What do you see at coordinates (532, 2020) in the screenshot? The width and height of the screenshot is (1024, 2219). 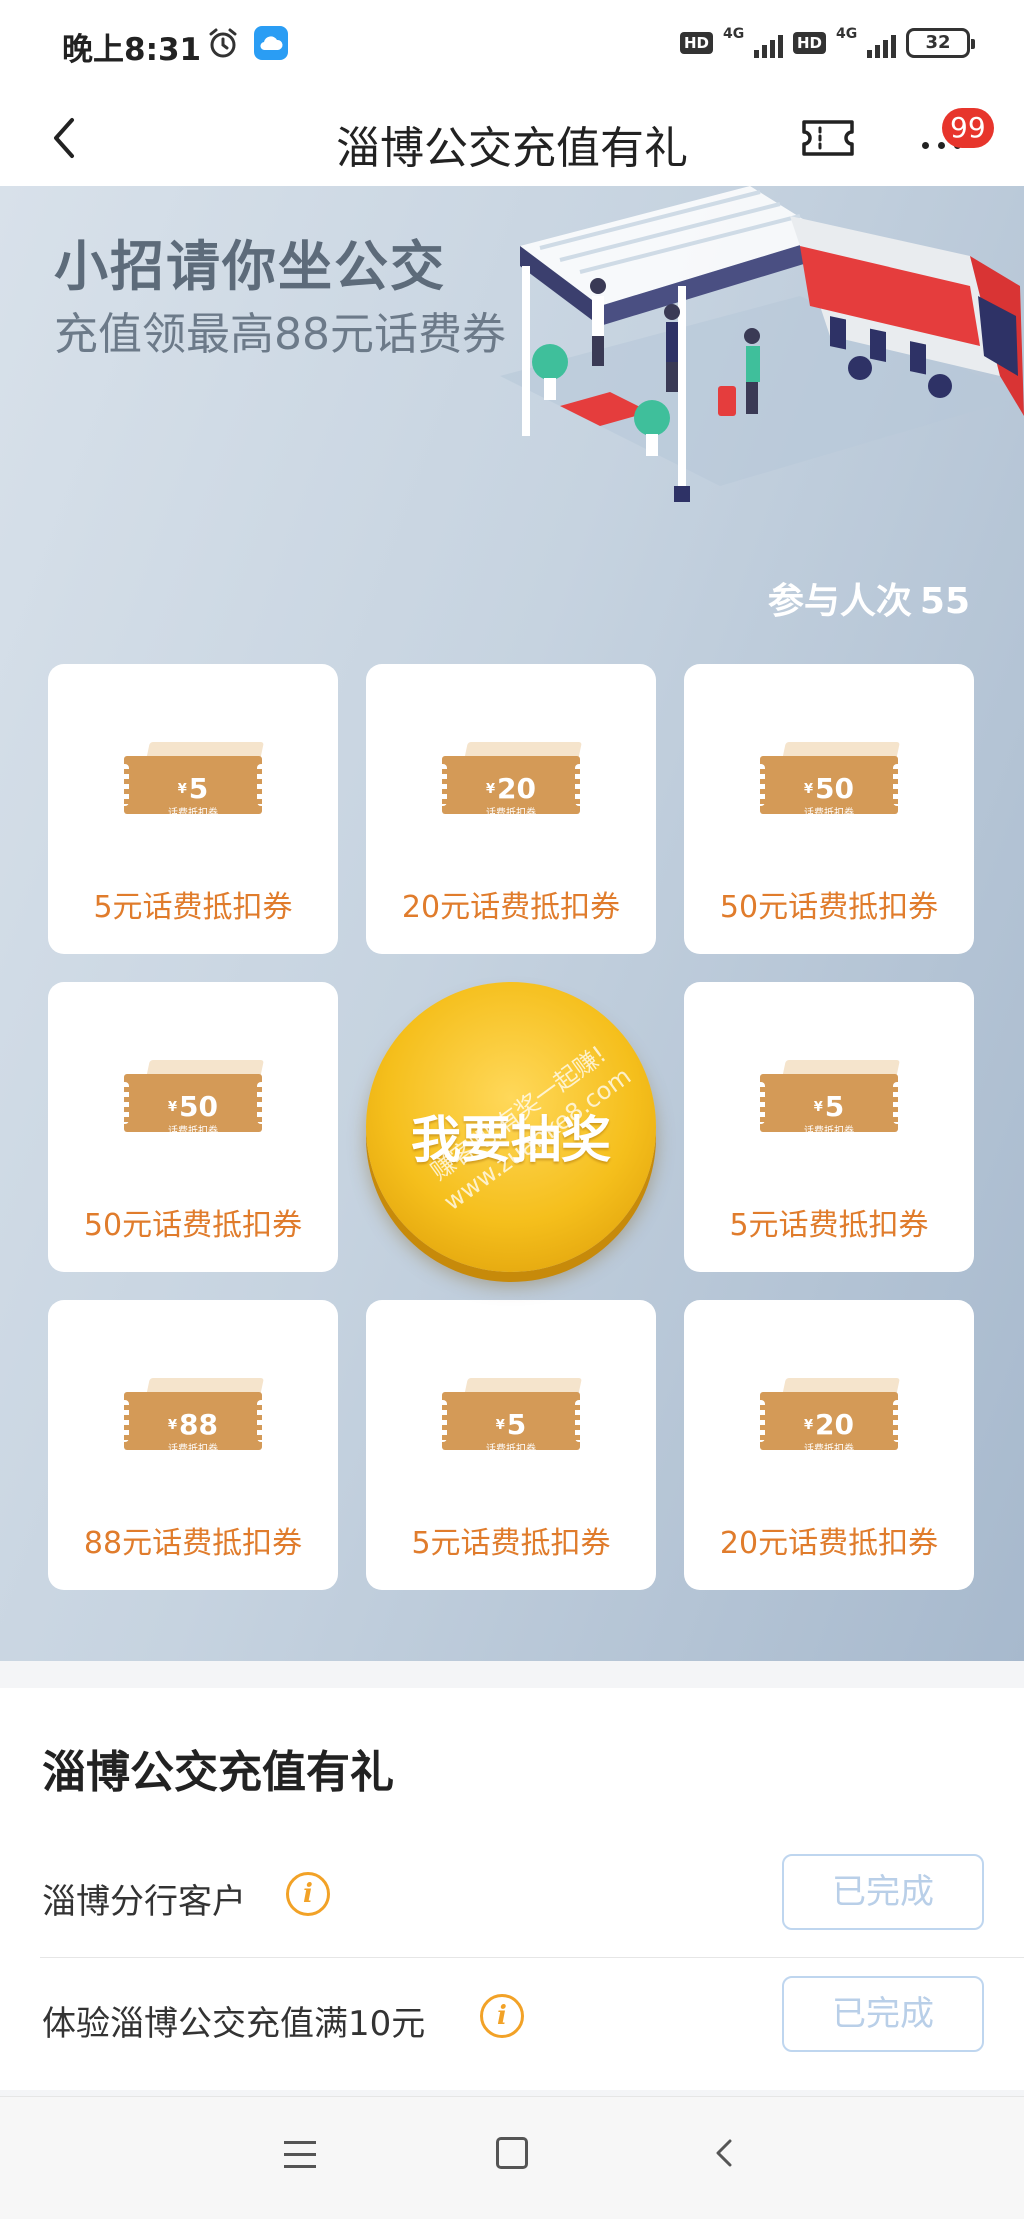 I see `task-row: 体验淄博公交充值满10元 i 已完成` at bounding box center [532, 2020].